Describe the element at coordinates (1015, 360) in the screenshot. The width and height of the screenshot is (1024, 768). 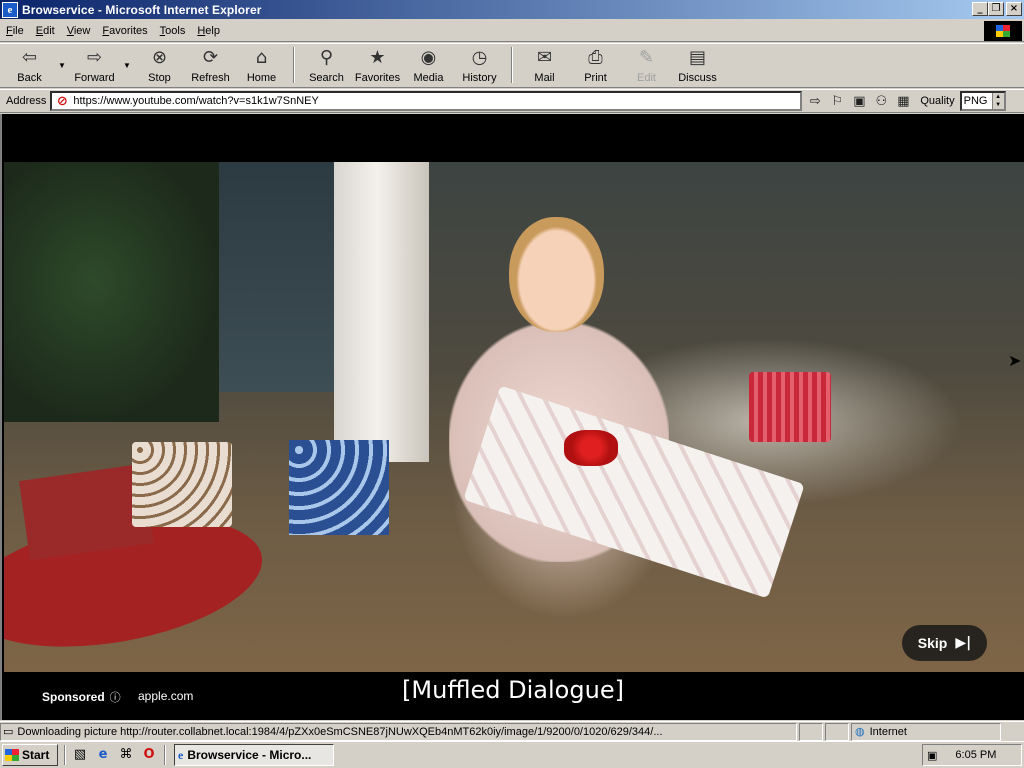
I see `mouse-pointer-icon: ➤` at that location.